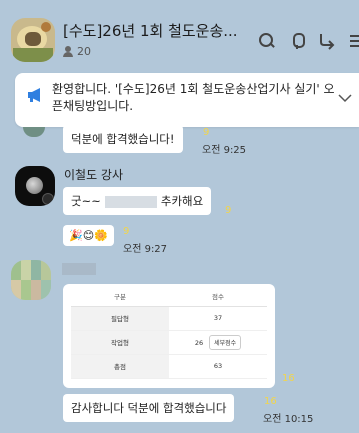 This screenshot has width=359, height=433. I want to click on room-avatar, so click(33, 40).